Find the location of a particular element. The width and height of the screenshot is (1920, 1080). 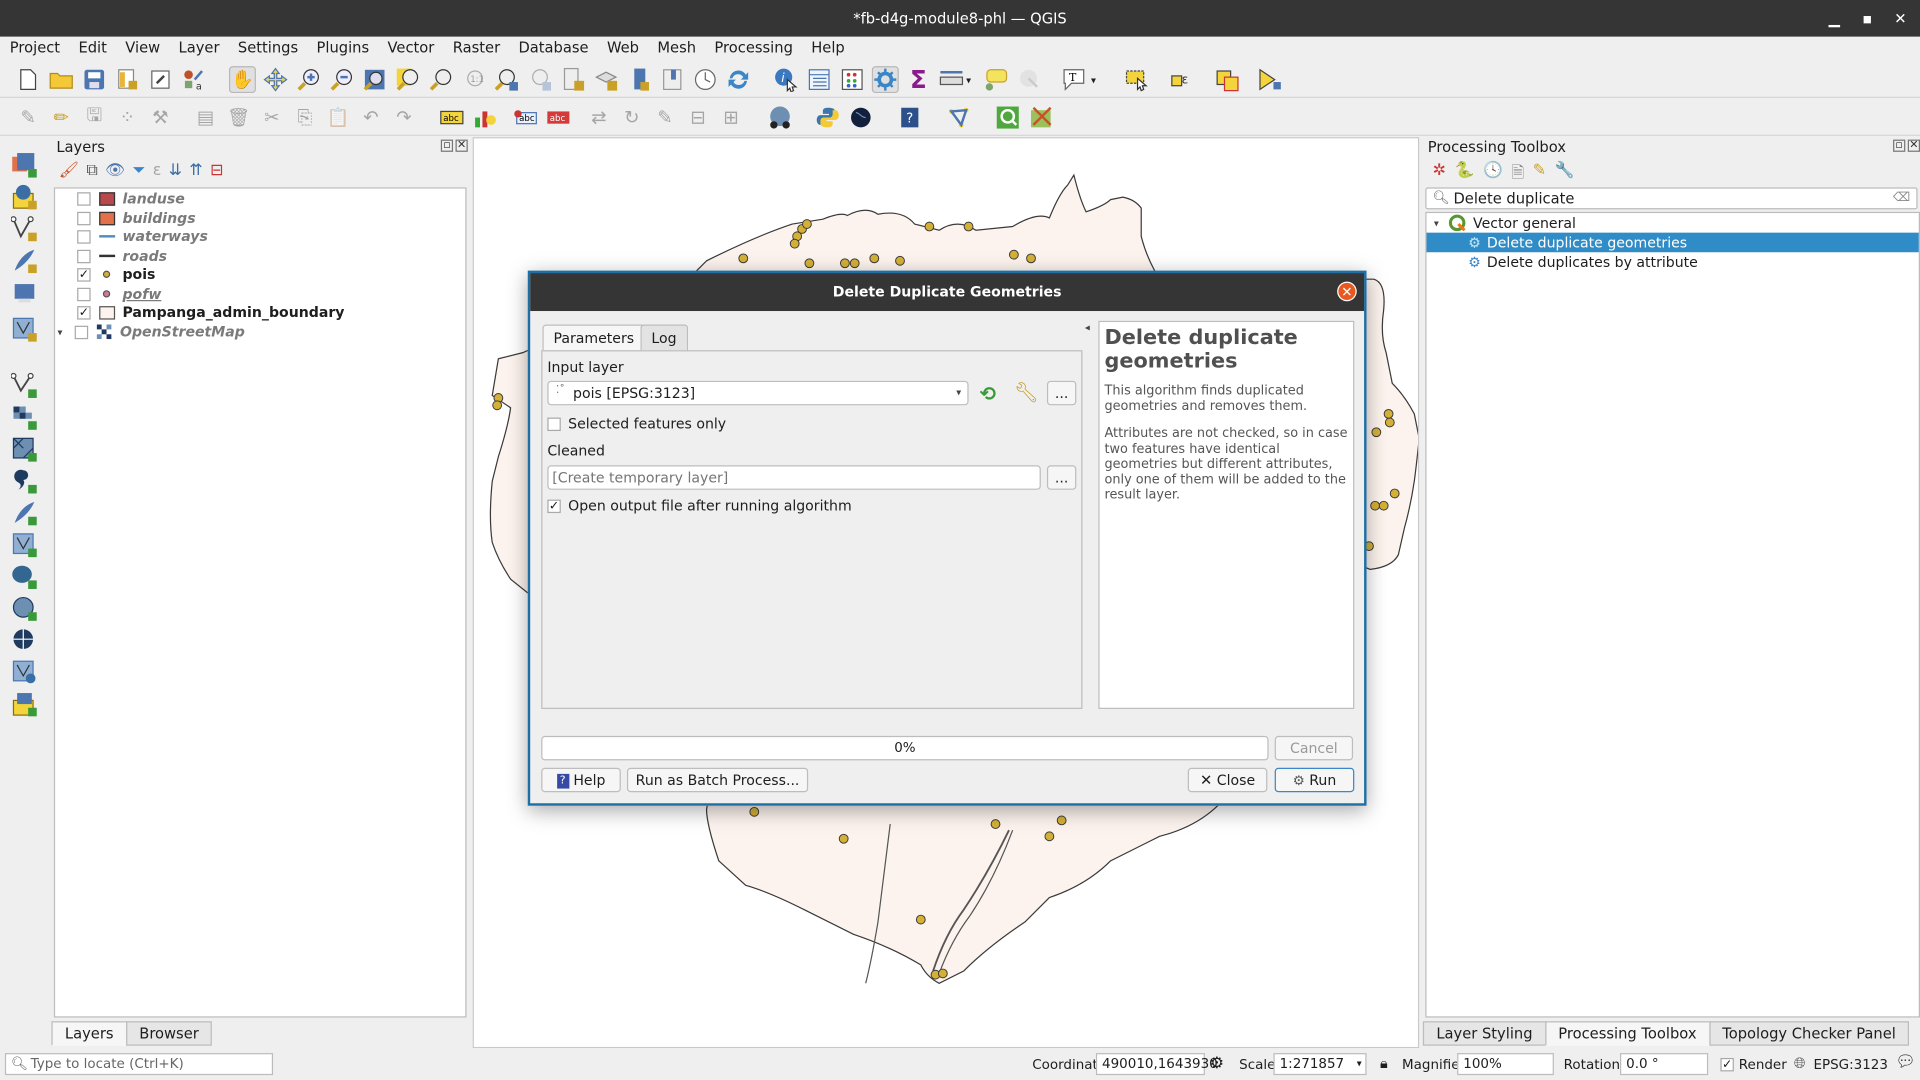

menu-web: Web is located at coordinates (622, 49).